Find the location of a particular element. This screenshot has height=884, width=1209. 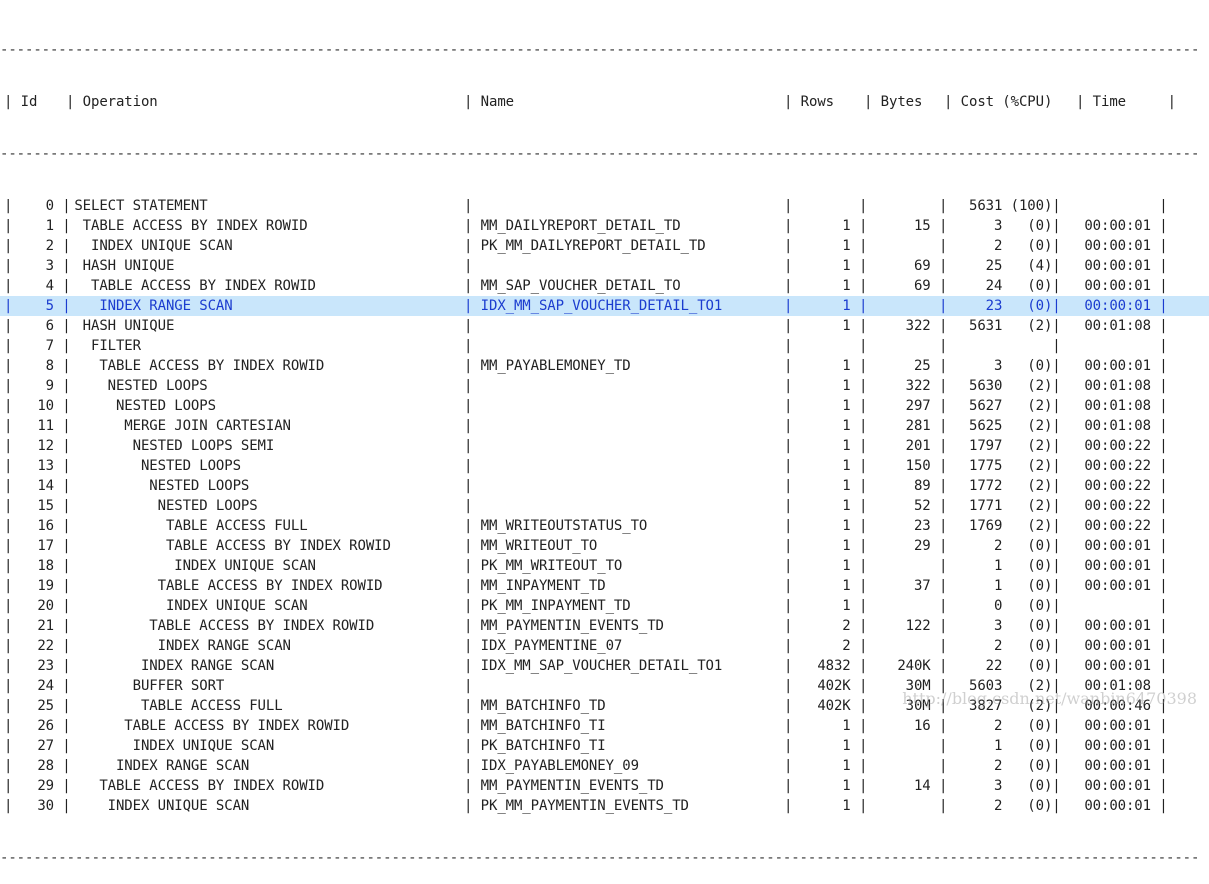

row-id: | 19 | is located at coordinates (37, 586).